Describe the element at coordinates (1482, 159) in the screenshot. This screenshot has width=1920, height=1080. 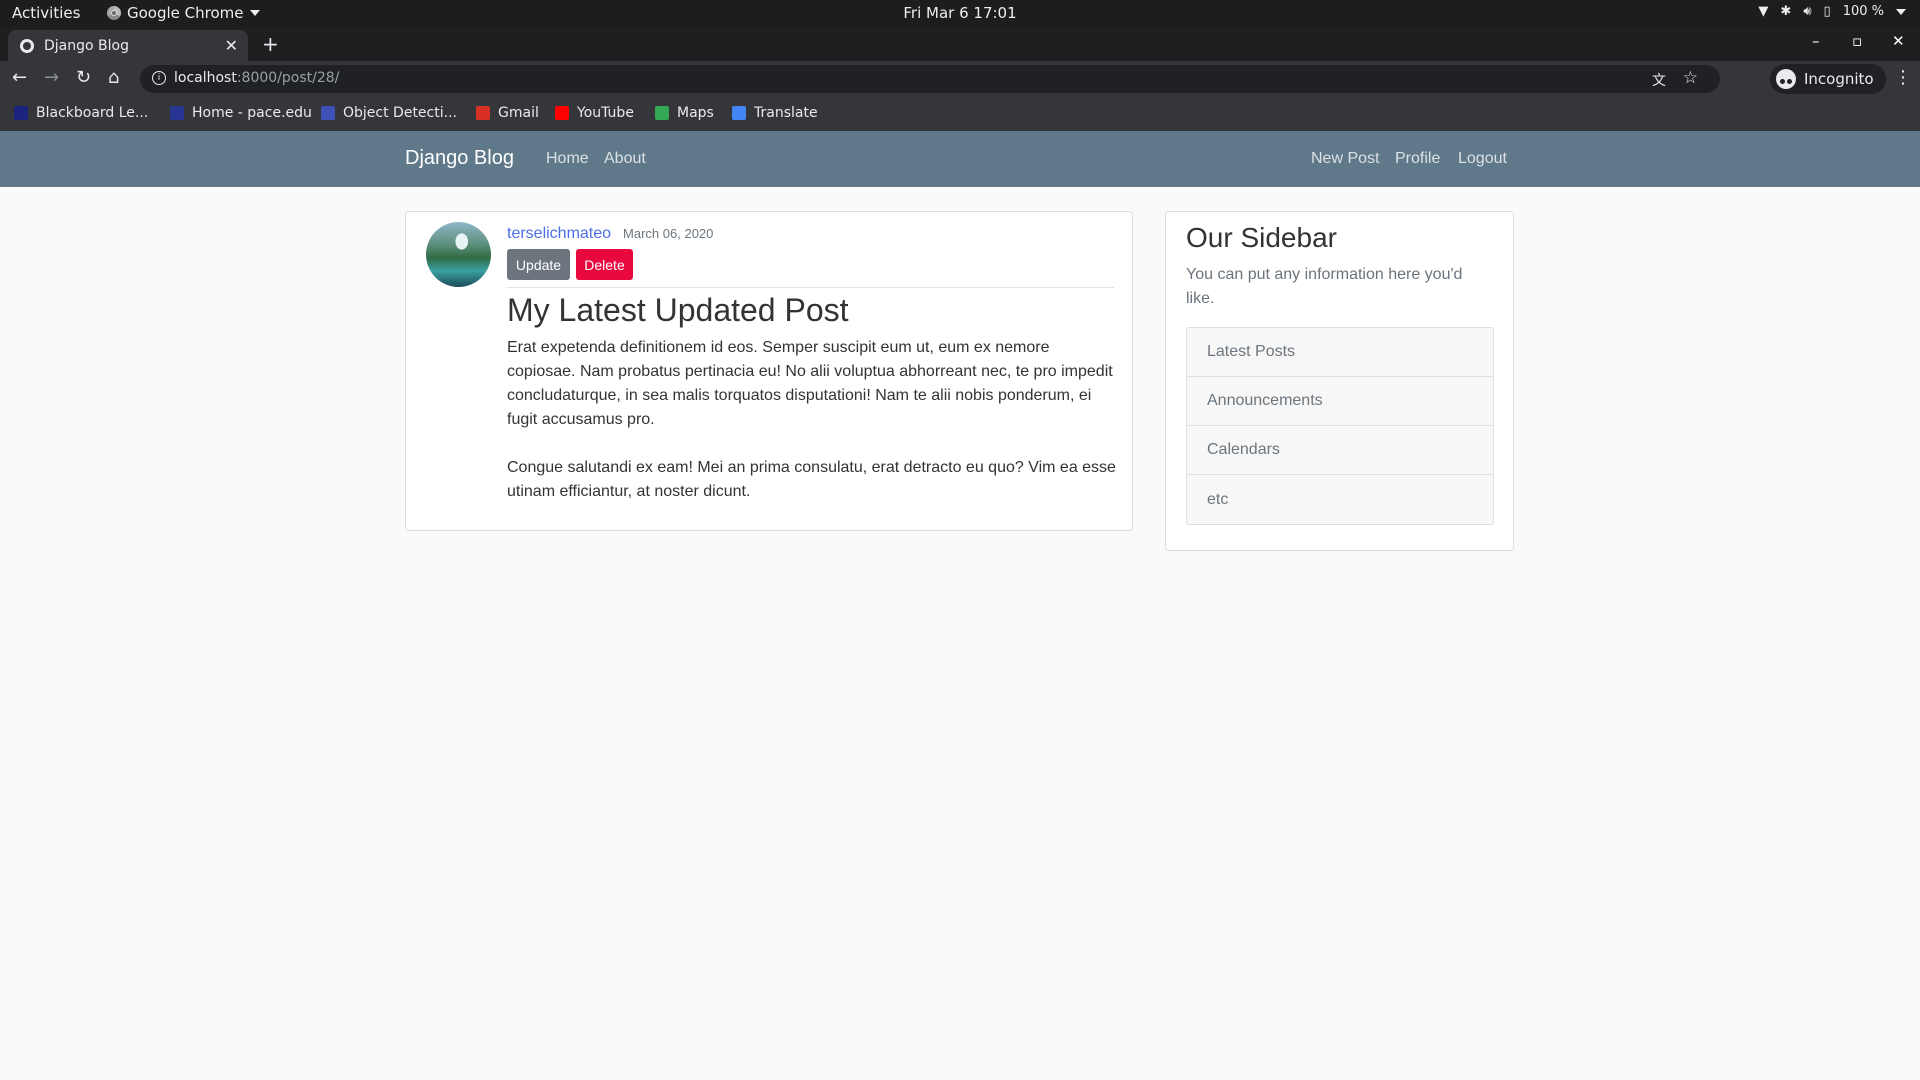
I see `nav-logout-link: Logout` at that location.